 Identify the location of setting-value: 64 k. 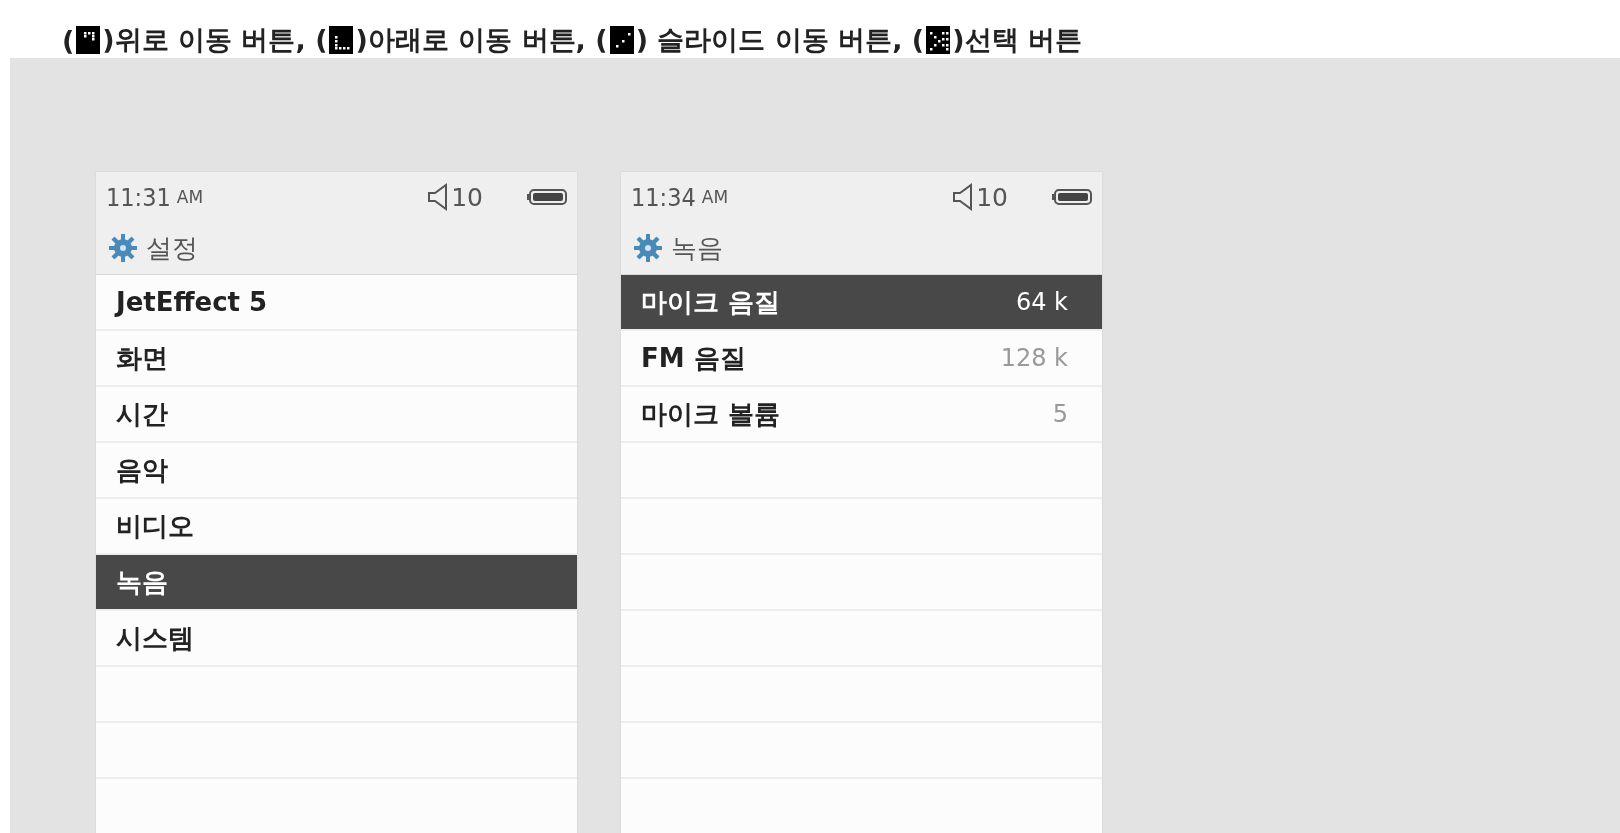
(1041, 302).